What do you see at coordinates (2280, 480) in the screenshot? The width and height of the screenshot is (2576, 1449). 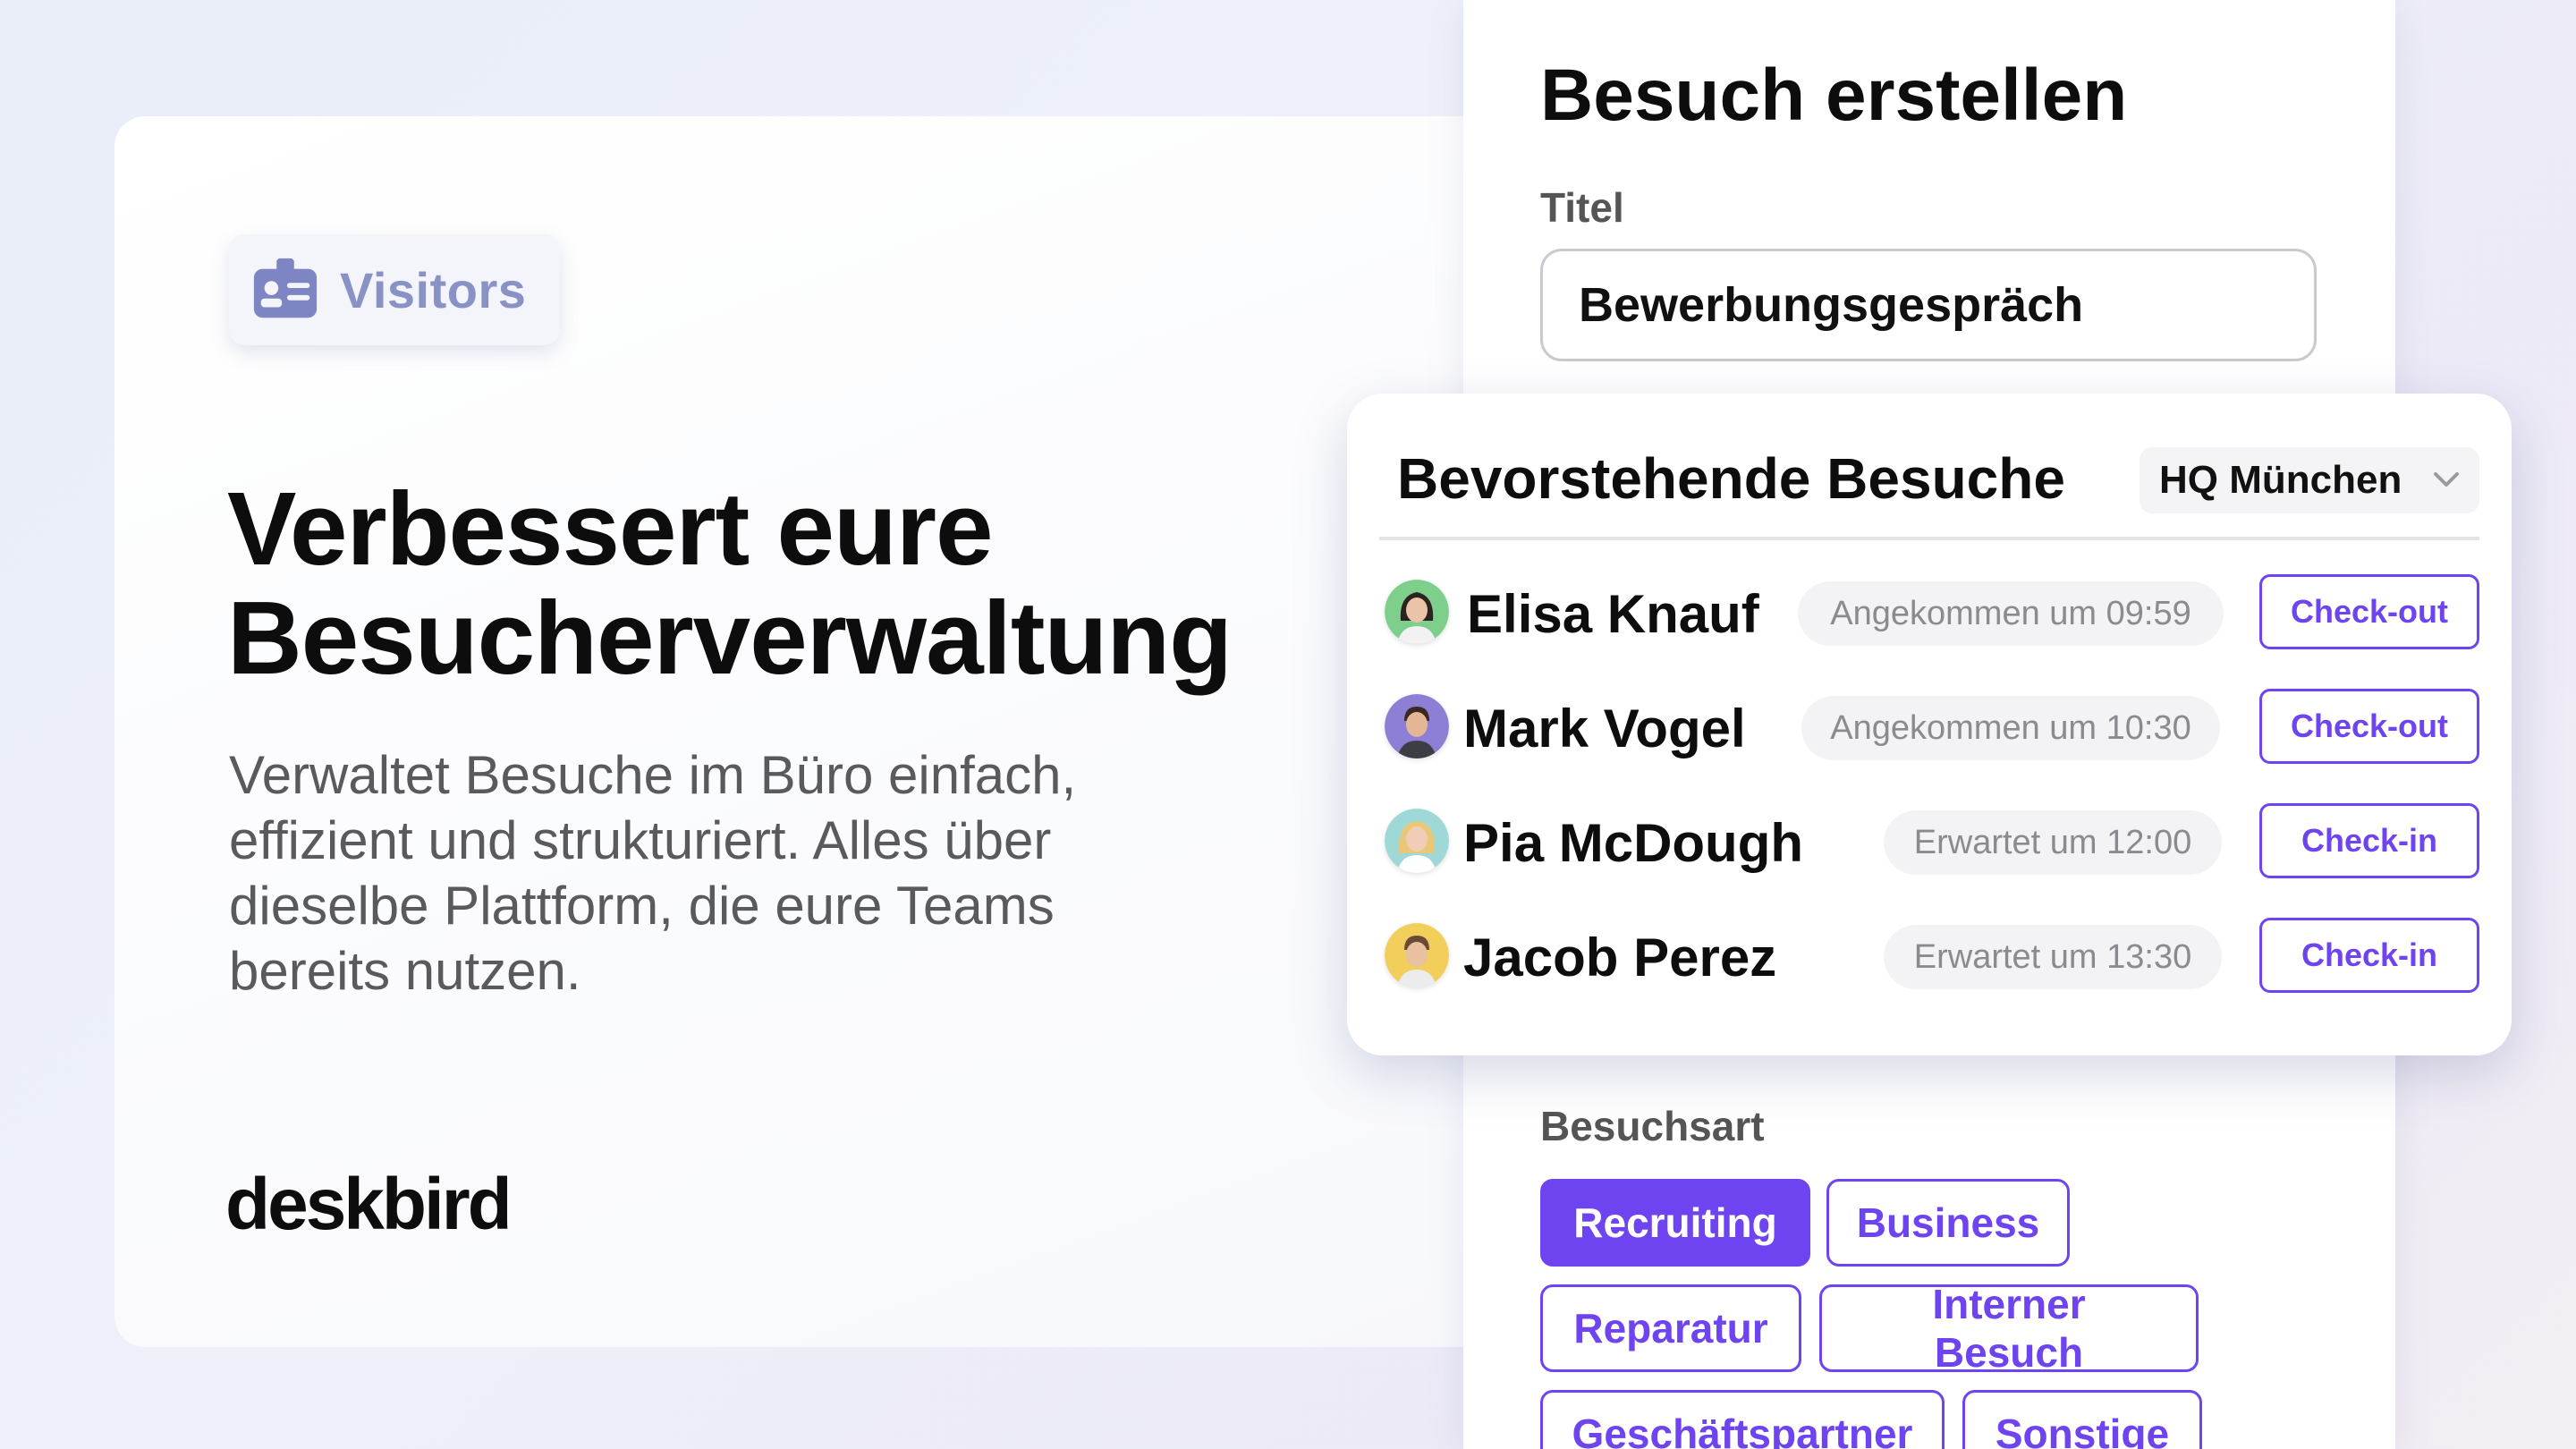 I see `location-select-value: HQ München` at bounding box center [2280, 480].